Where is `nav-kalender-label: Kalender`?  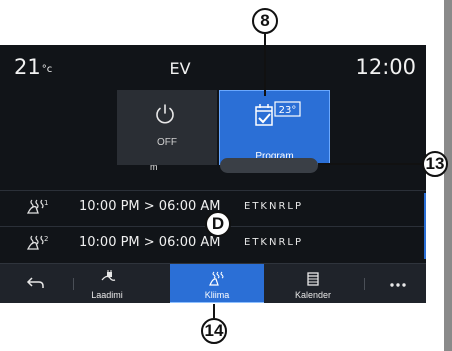 nav-kalender-label: Kalender is located at coordinates (313, 295).